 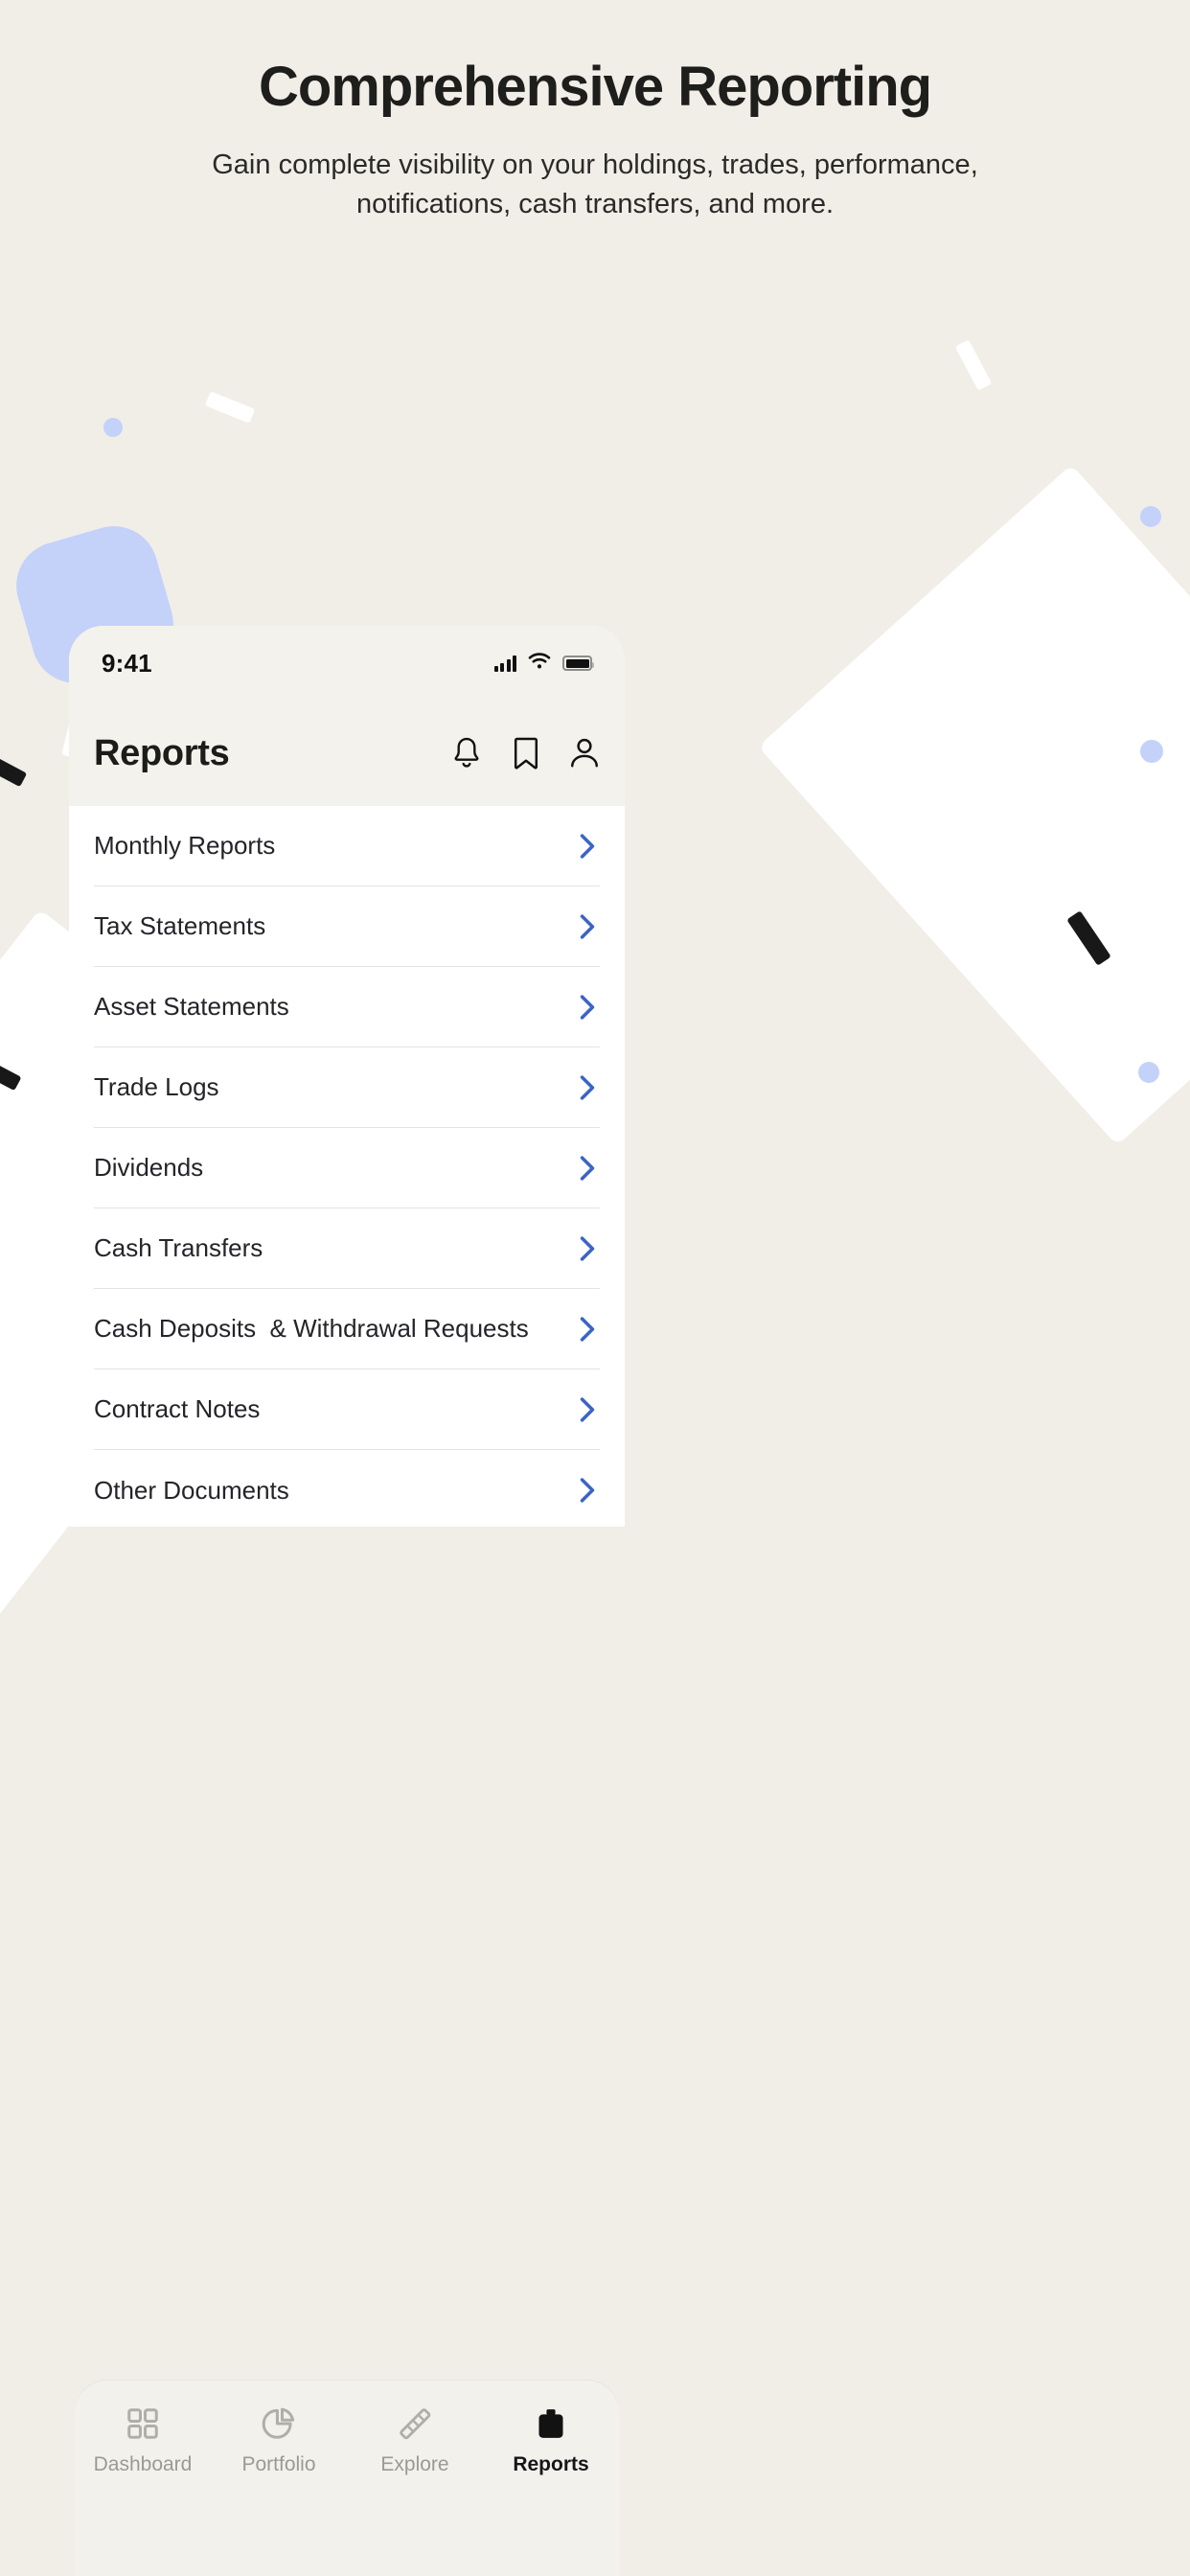 I want to click on list-item: Trade Logs, so click(x=347, y=1087).